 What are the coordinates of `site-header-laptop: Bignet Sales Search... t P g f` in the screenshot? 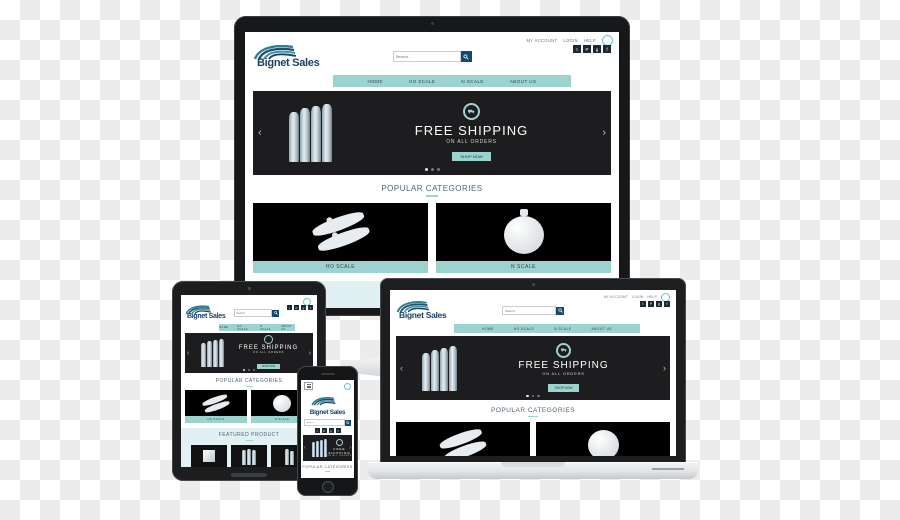 It's located at (533, 312).